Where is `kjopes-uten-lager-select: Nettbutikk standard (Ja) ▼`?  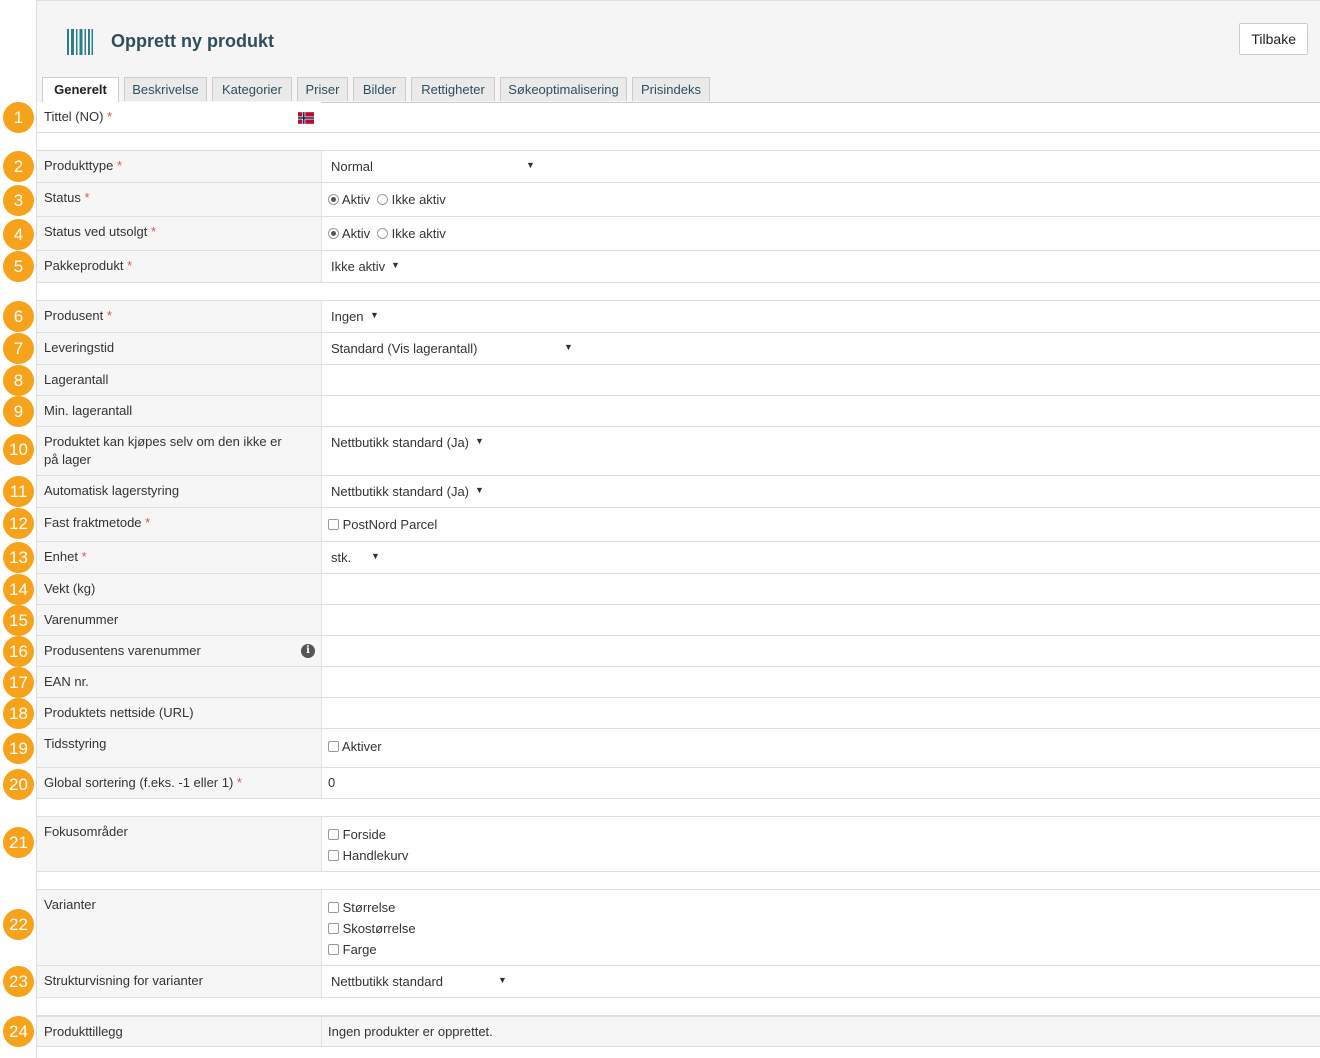 kjopes-uten-lager-select: Nettbutikk standard (Ja) ▼ is located at coordinates (824, 451).